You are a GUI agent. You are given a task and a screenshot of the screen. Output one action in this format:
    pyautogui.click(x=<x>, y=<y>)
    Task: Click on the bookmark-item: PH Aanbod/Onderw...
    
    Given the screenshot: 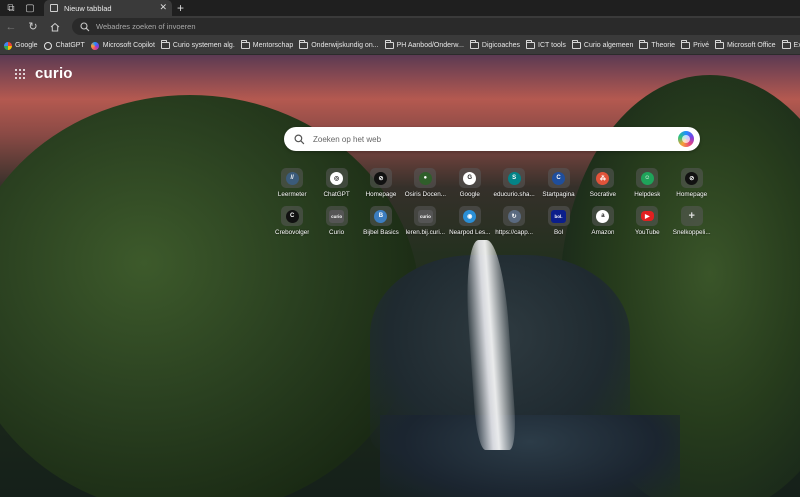 What is the action you would take?
    pyautogui.click(x=424, y=45)
    